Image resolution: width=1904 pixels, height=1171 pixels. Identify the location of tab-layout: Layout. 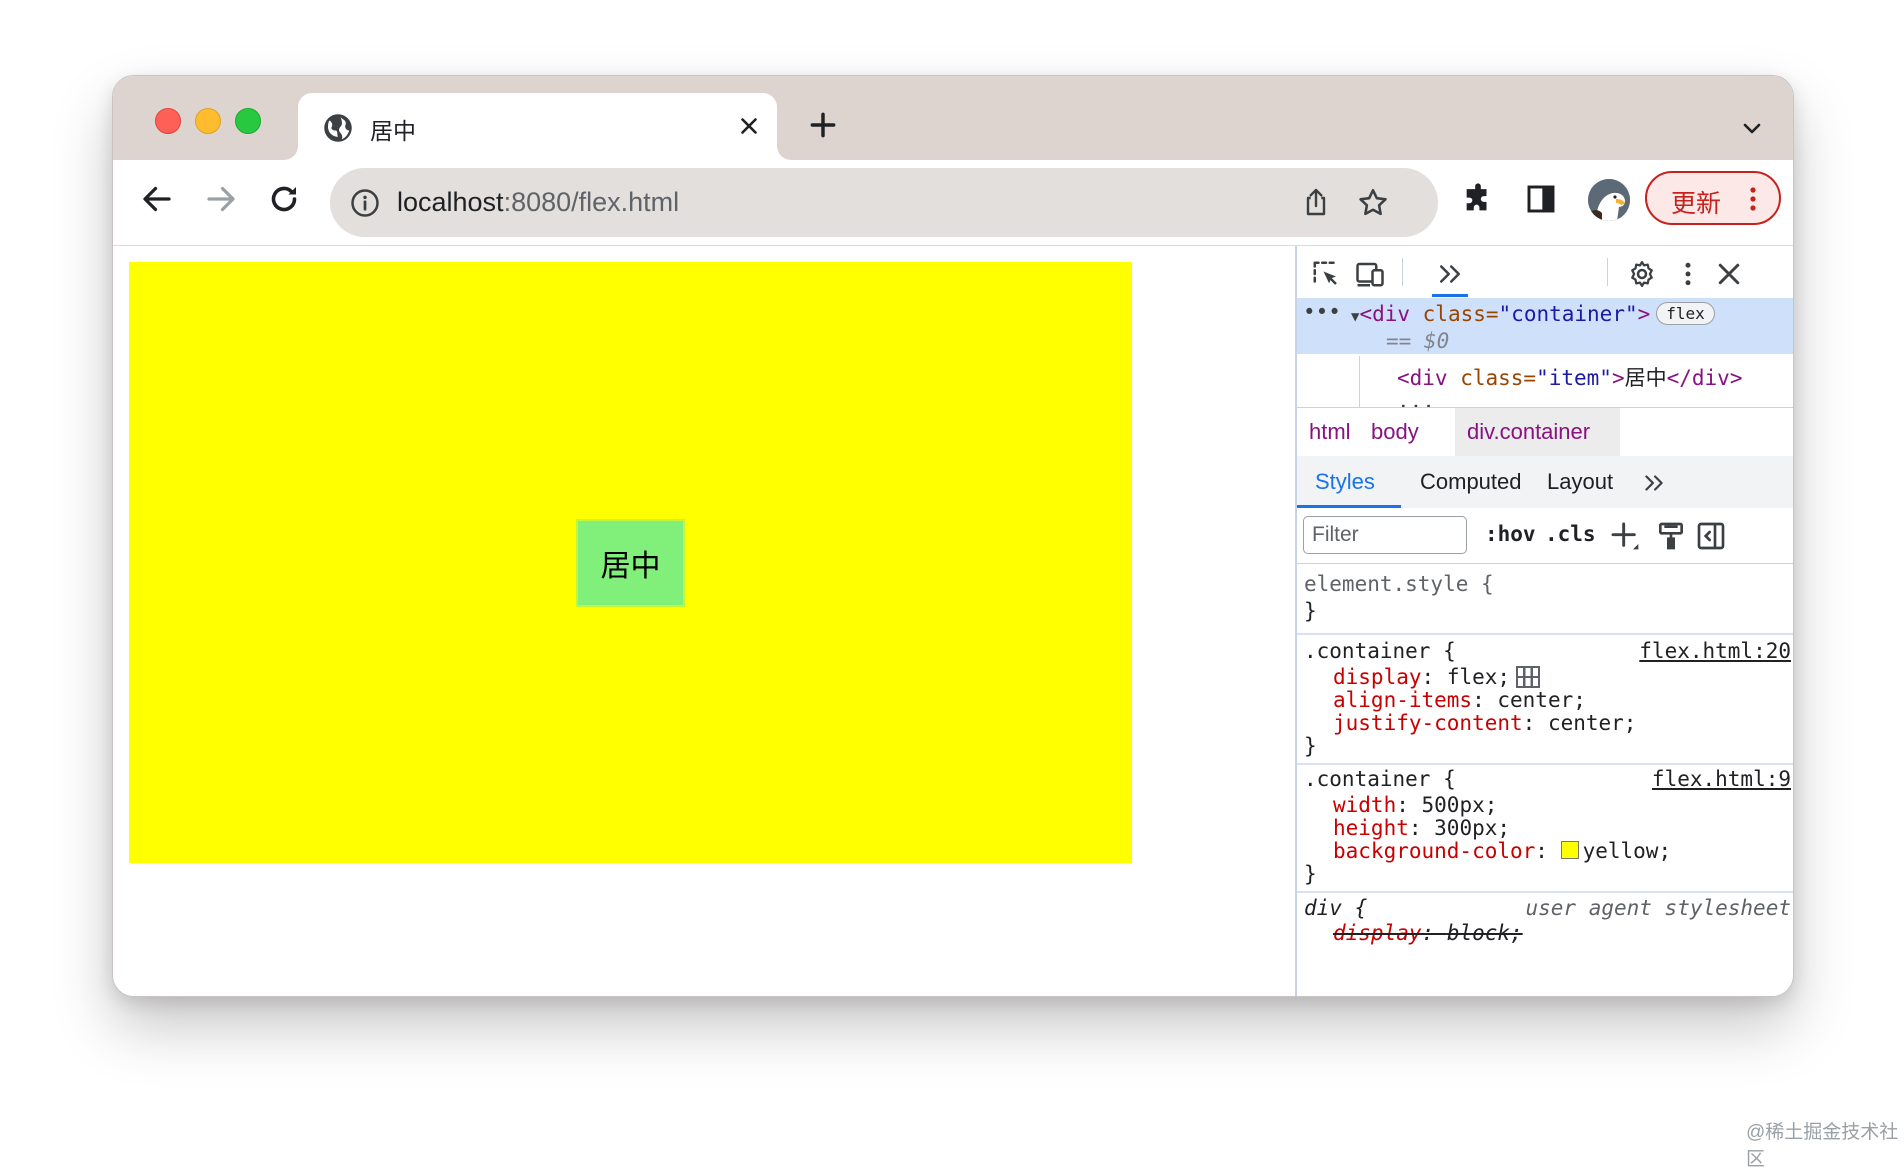
(1580, 482).